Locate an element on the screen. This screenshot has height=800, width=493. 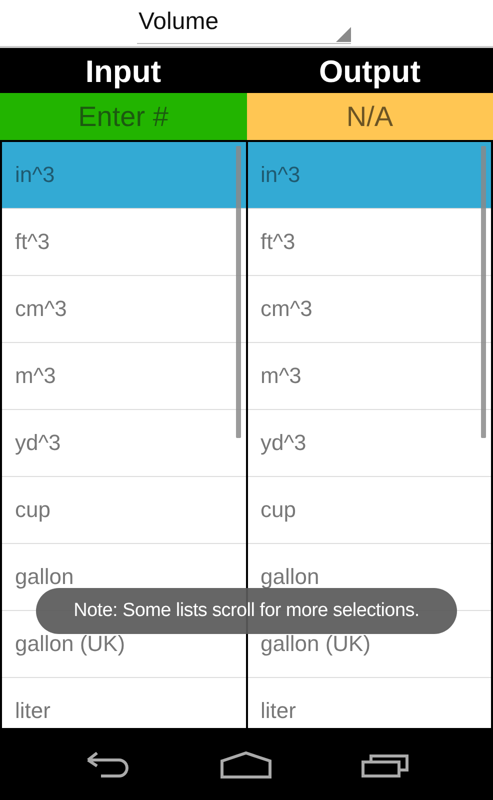
scroll-note-toast: Note: Some lists scroll for more selections. is located at coordinates (246, 611).